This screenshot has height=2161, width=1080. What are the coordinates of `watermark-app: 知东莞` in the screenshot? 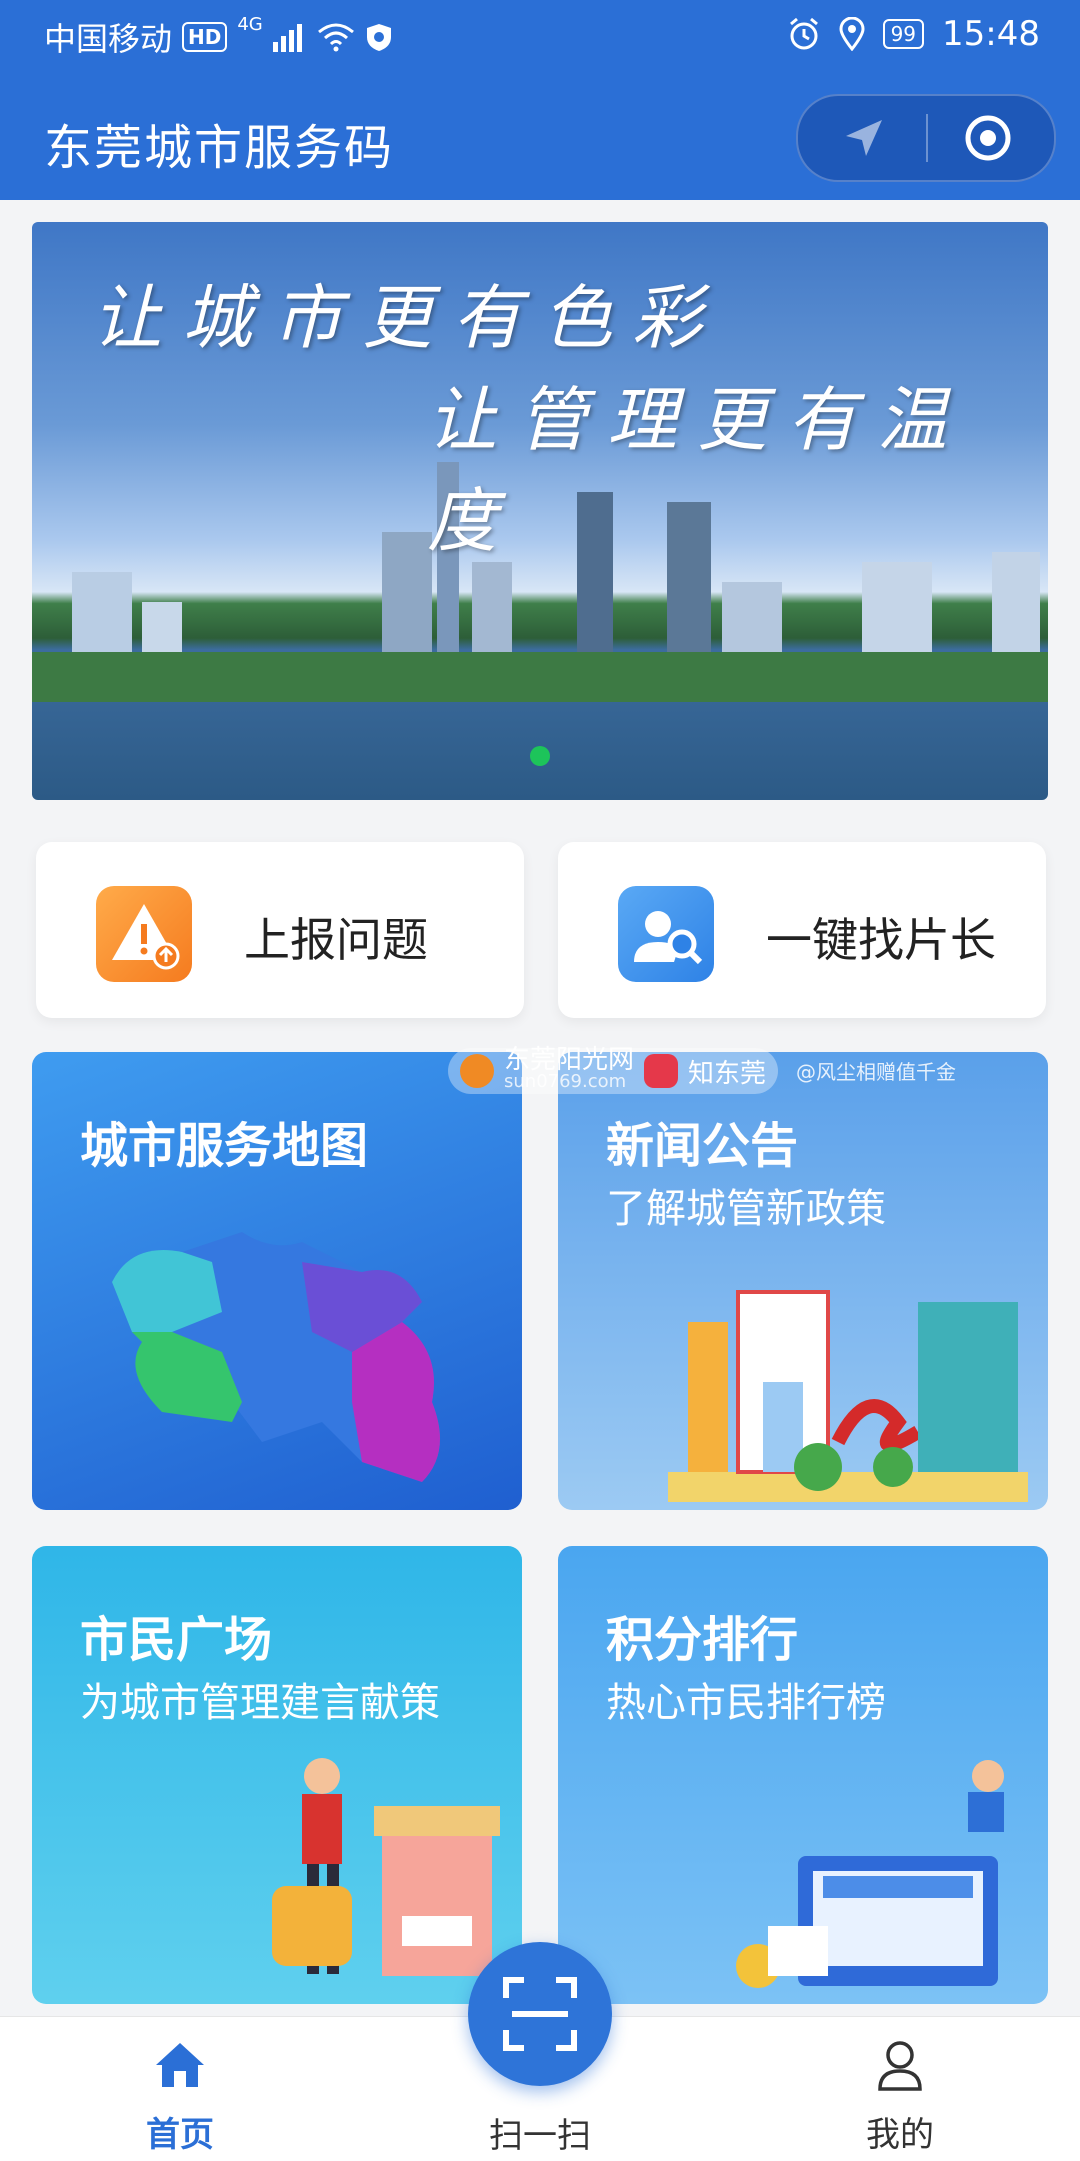 It's located at (727, 1073).